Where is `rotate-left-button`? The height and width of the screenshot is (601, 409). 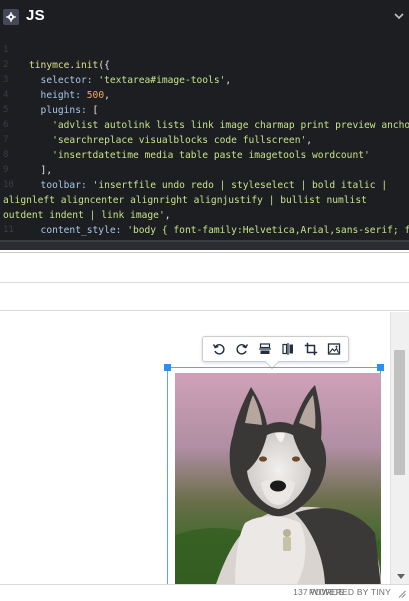 rotate-left-button is located at coordinates (218, 349).